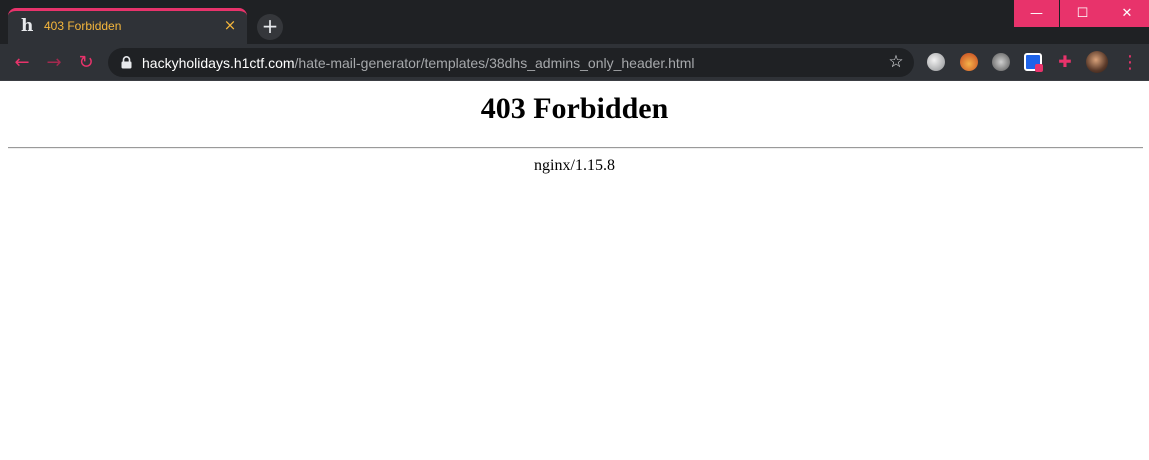 The width and height of the screenshot is (1149, 460). I want to click on server-signature: nginx/1.15.8, so click(574, 165).